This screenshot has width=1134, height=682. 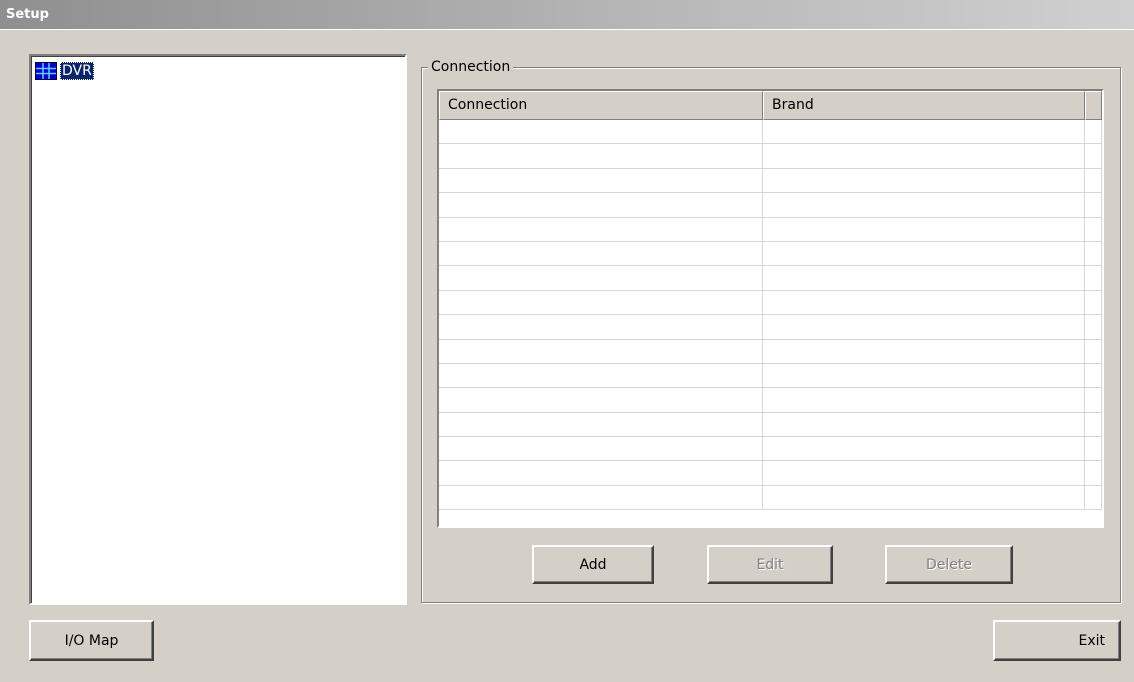 I want to click on exit-button: Exit, so click(x=1057, y=640).